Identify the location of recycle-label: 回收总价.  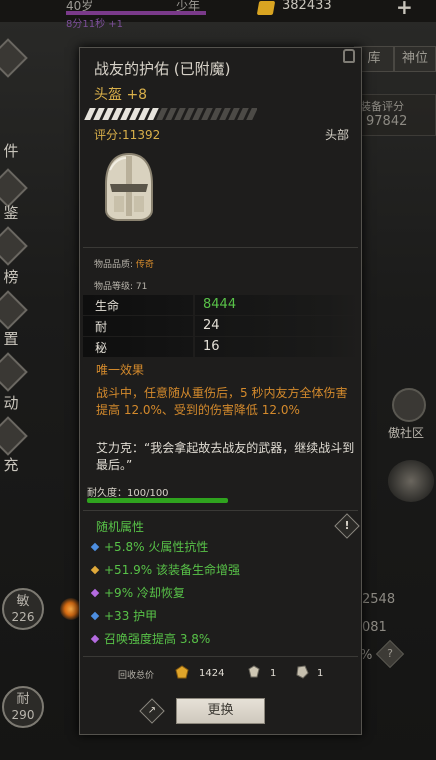
(136, 676).